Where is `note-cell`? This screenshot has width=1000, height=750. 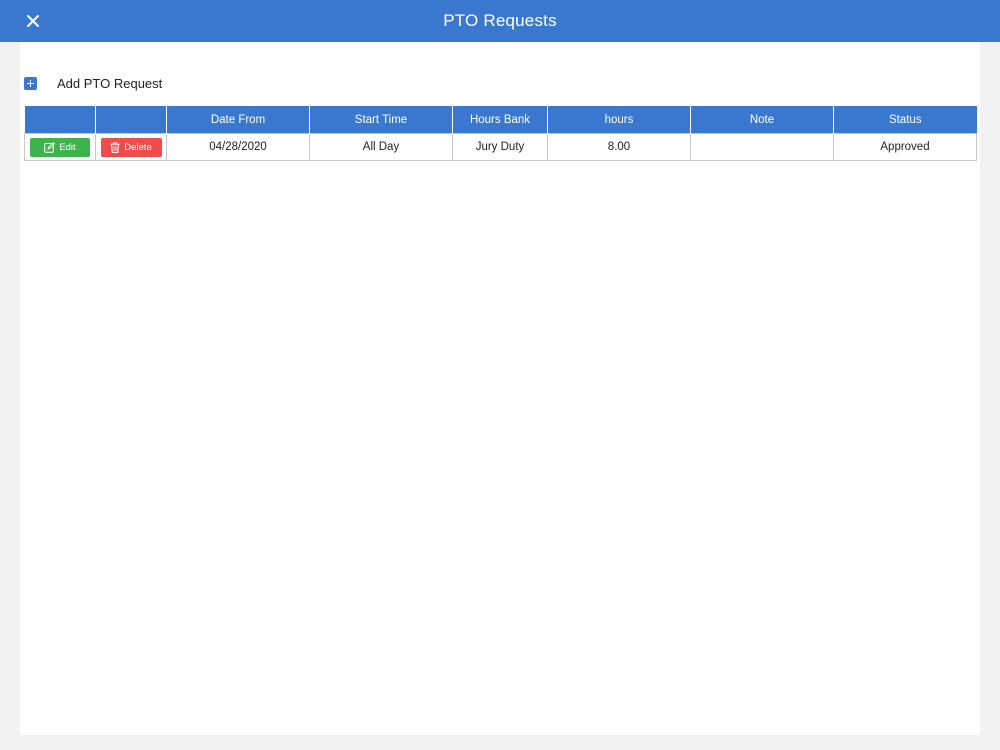 note-cell is located at coordinates (762, 147).